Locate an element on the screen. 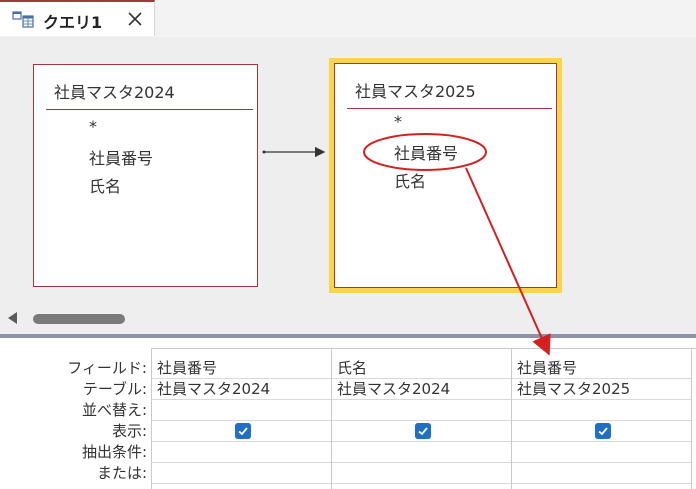  grid-column: 社員番号 社員マスタ2024 is located at coordinates (242, 419).